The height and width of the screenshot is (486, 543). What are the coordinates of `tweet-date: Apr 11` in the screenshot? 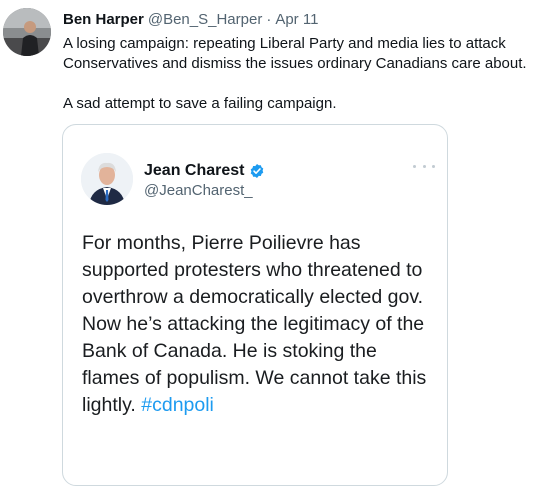 It's located at (296, 19).